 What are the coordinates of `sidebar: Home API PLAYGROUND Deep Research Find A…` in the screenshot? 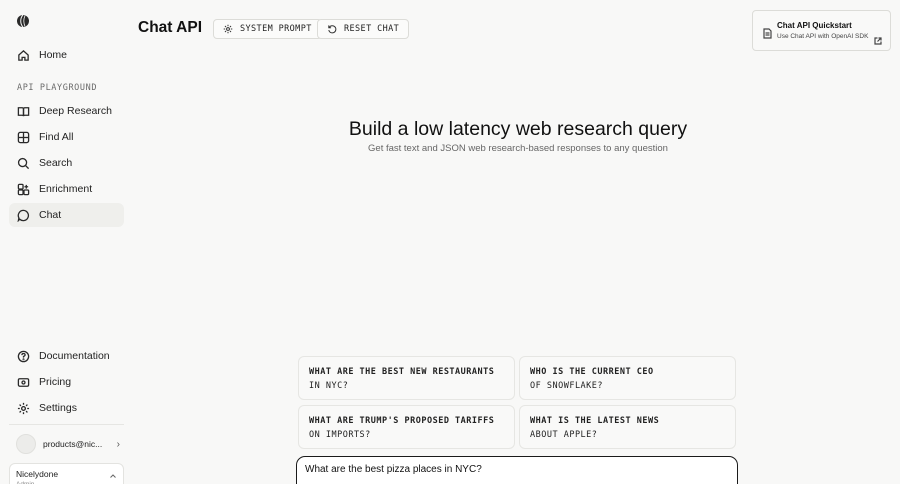 It's located at (66, 242).